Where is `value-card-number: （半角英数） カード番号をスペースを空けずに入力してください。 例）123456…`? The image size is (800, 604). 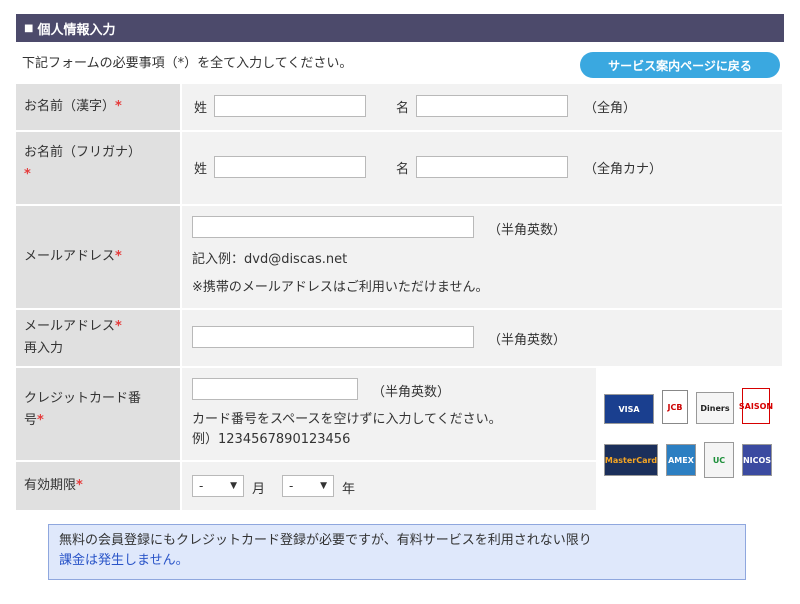
value-card-number: （半角英数） カード番号をスペースを空けずに入力してください。 例）123456… is located at coordinates (389, 414).